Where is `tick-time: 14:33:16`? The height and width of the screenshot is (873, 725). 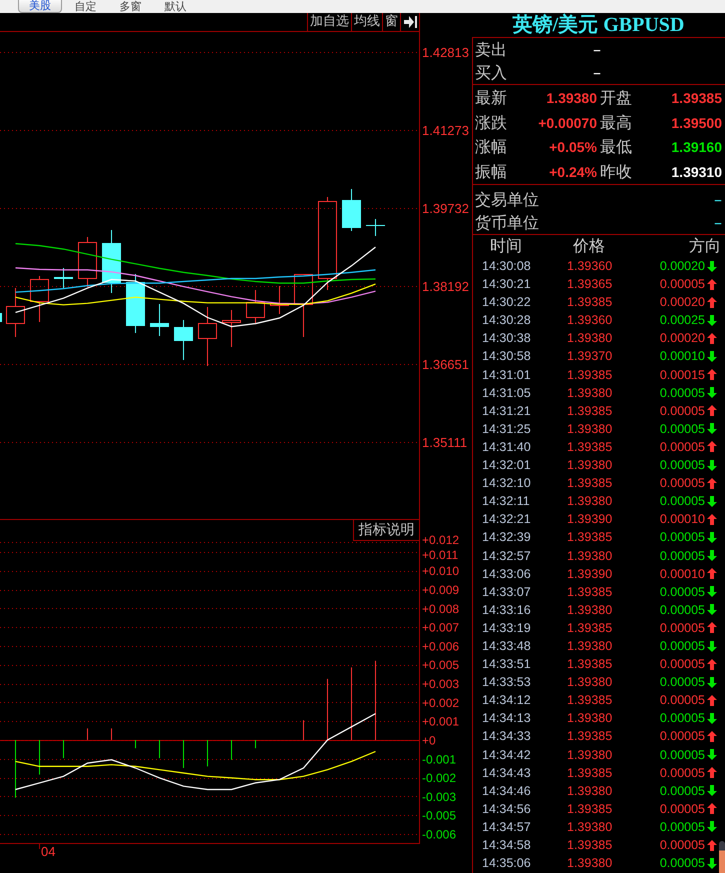
tick-time: 14:33:16 is located at coordinates (507, 610).